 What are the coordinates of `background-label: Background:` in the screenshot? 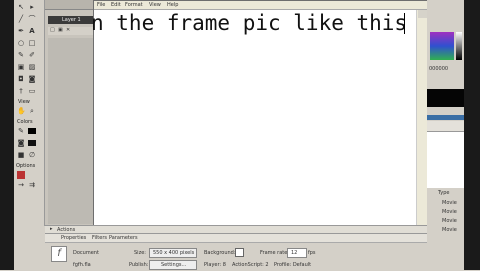 It's located at (220, 253).